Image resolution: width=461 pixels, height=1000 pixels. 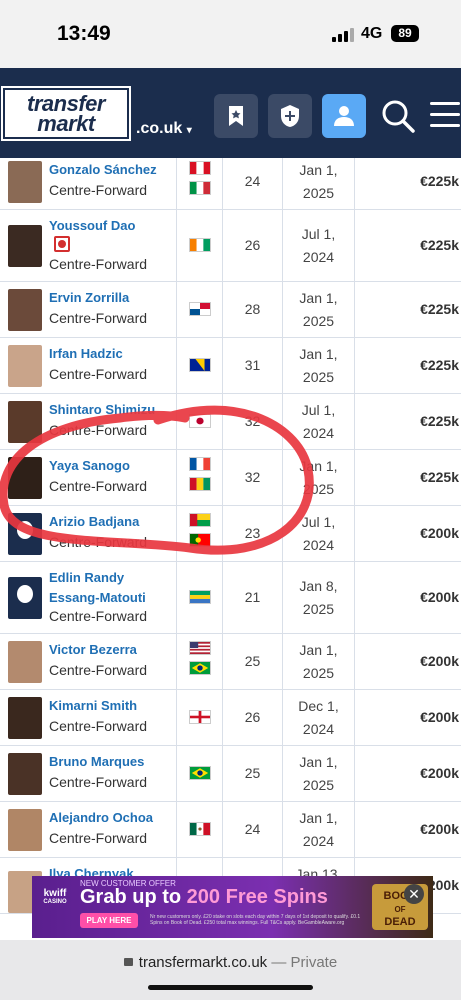 What do you see at coordinates (88, 773) in the screenshot?
I see `player-cell: Bruno Marques Centre-Forward` at bounding box center [88, 773].